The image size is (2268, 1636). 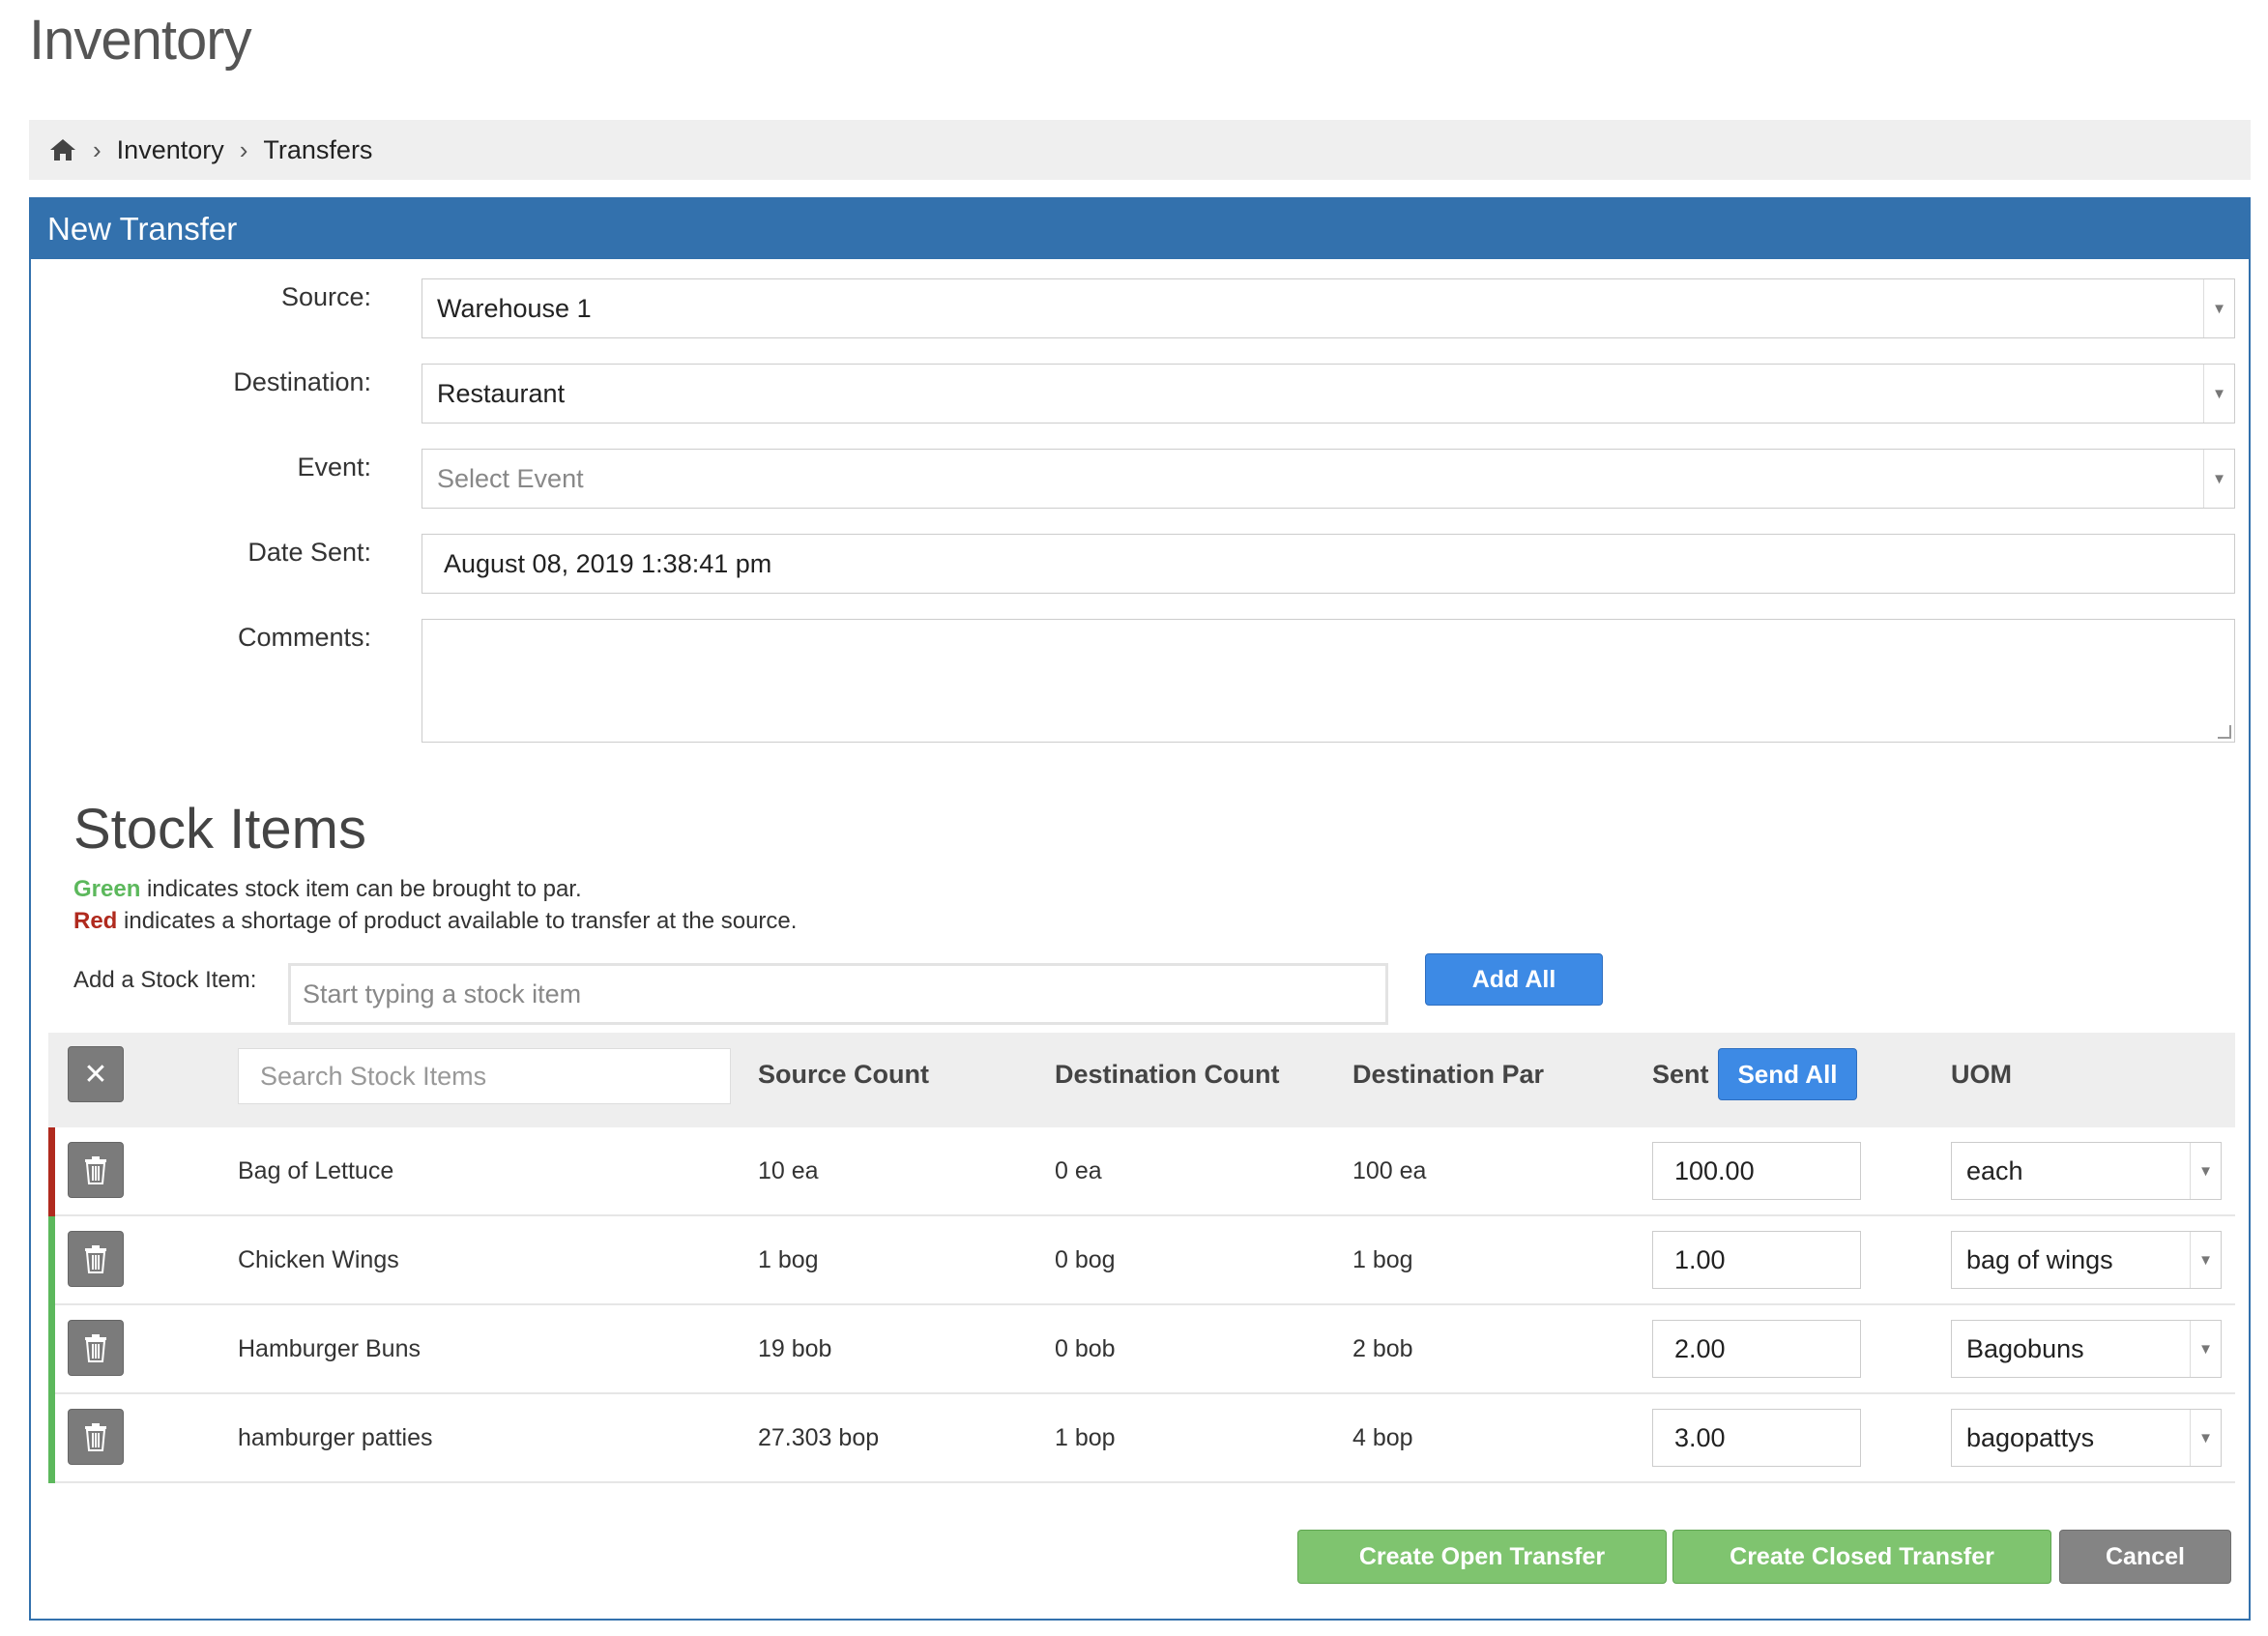 I want to click on sent-quantity-input: 2.00, so click(x=1756, y=1349).